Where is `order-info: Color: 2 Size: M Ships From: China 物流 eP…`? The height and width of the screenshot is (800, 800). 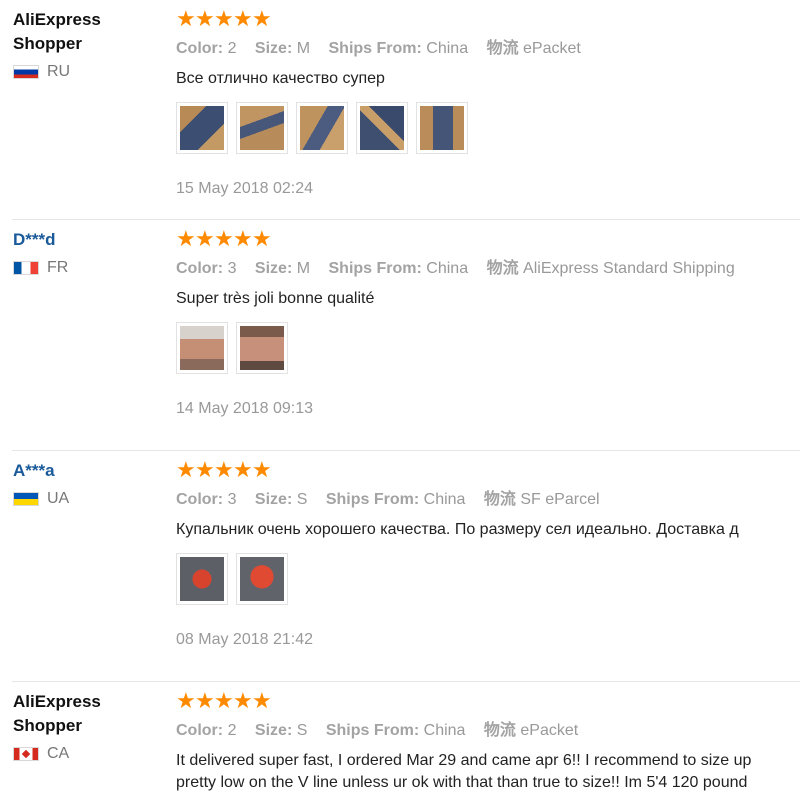 order-info: Color: 2 Size: M Ships From: China 物流 eP… is located at coordinates (488, 49).